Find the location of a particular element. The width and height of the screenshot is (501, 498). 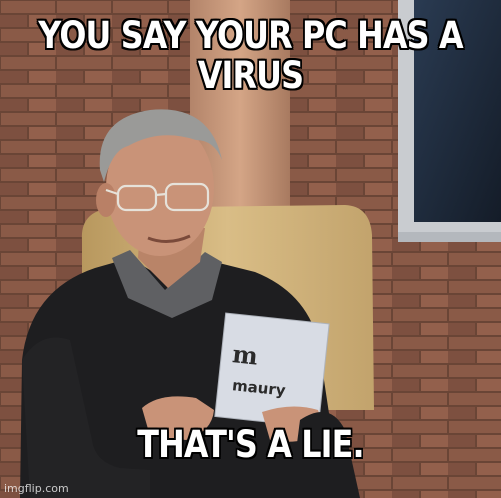

ear is located at coordinates (106, 200).